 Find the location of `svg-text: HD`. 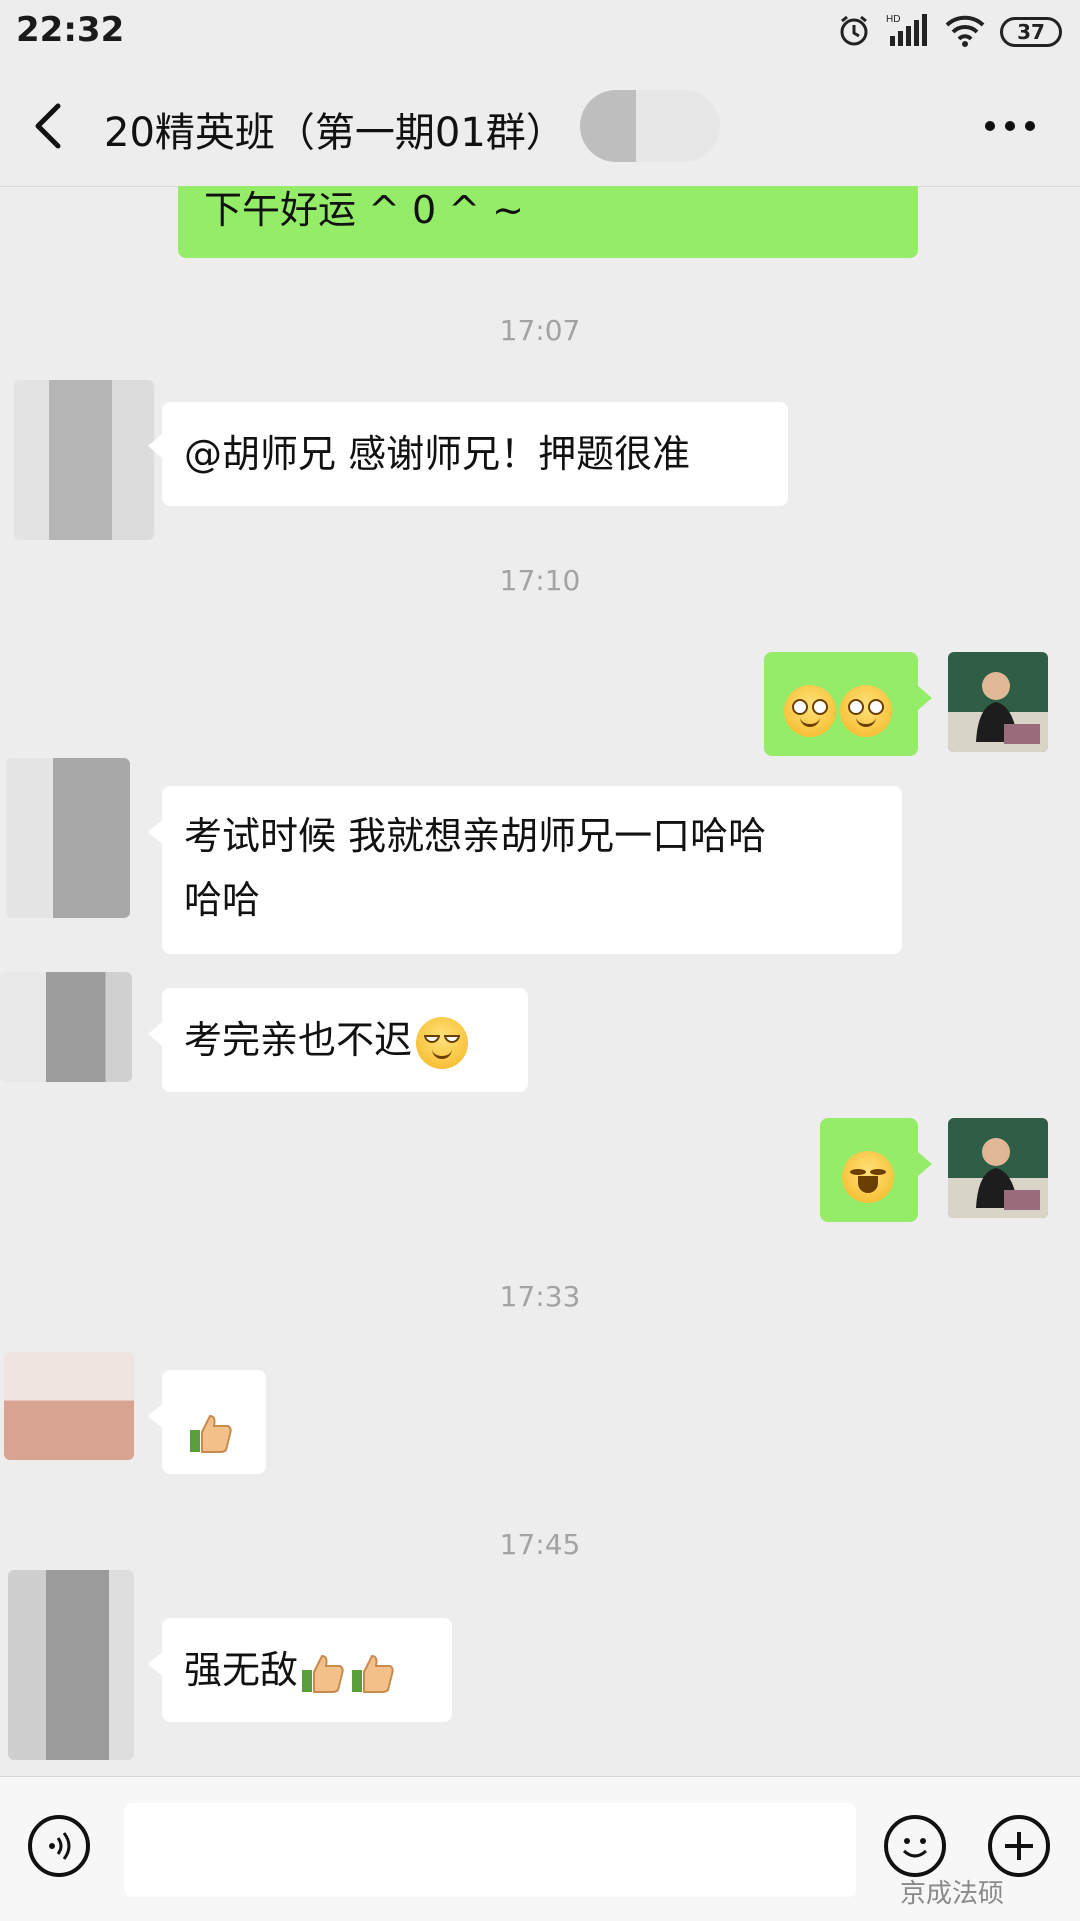

svg-text: HD is located at coordinates (893, 19).